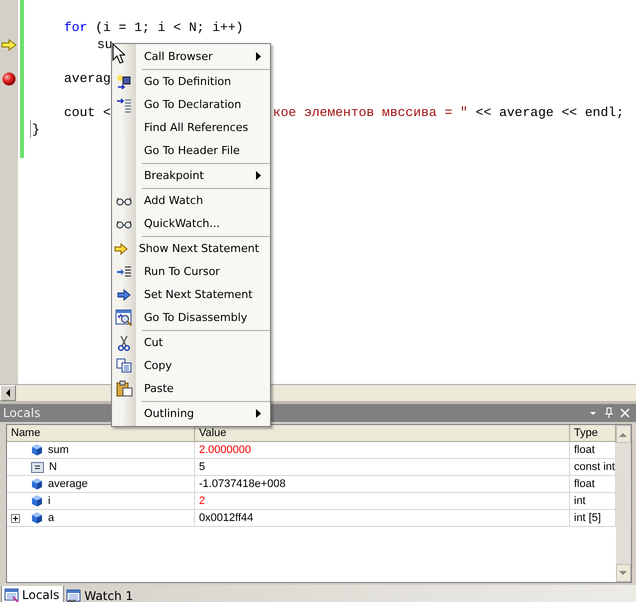 The width and height of the screenshot is (636, 602). What do you see at coordinates (37, 467) in the screenshot?
I see `constant-icon` at bounding box center [37, 467].